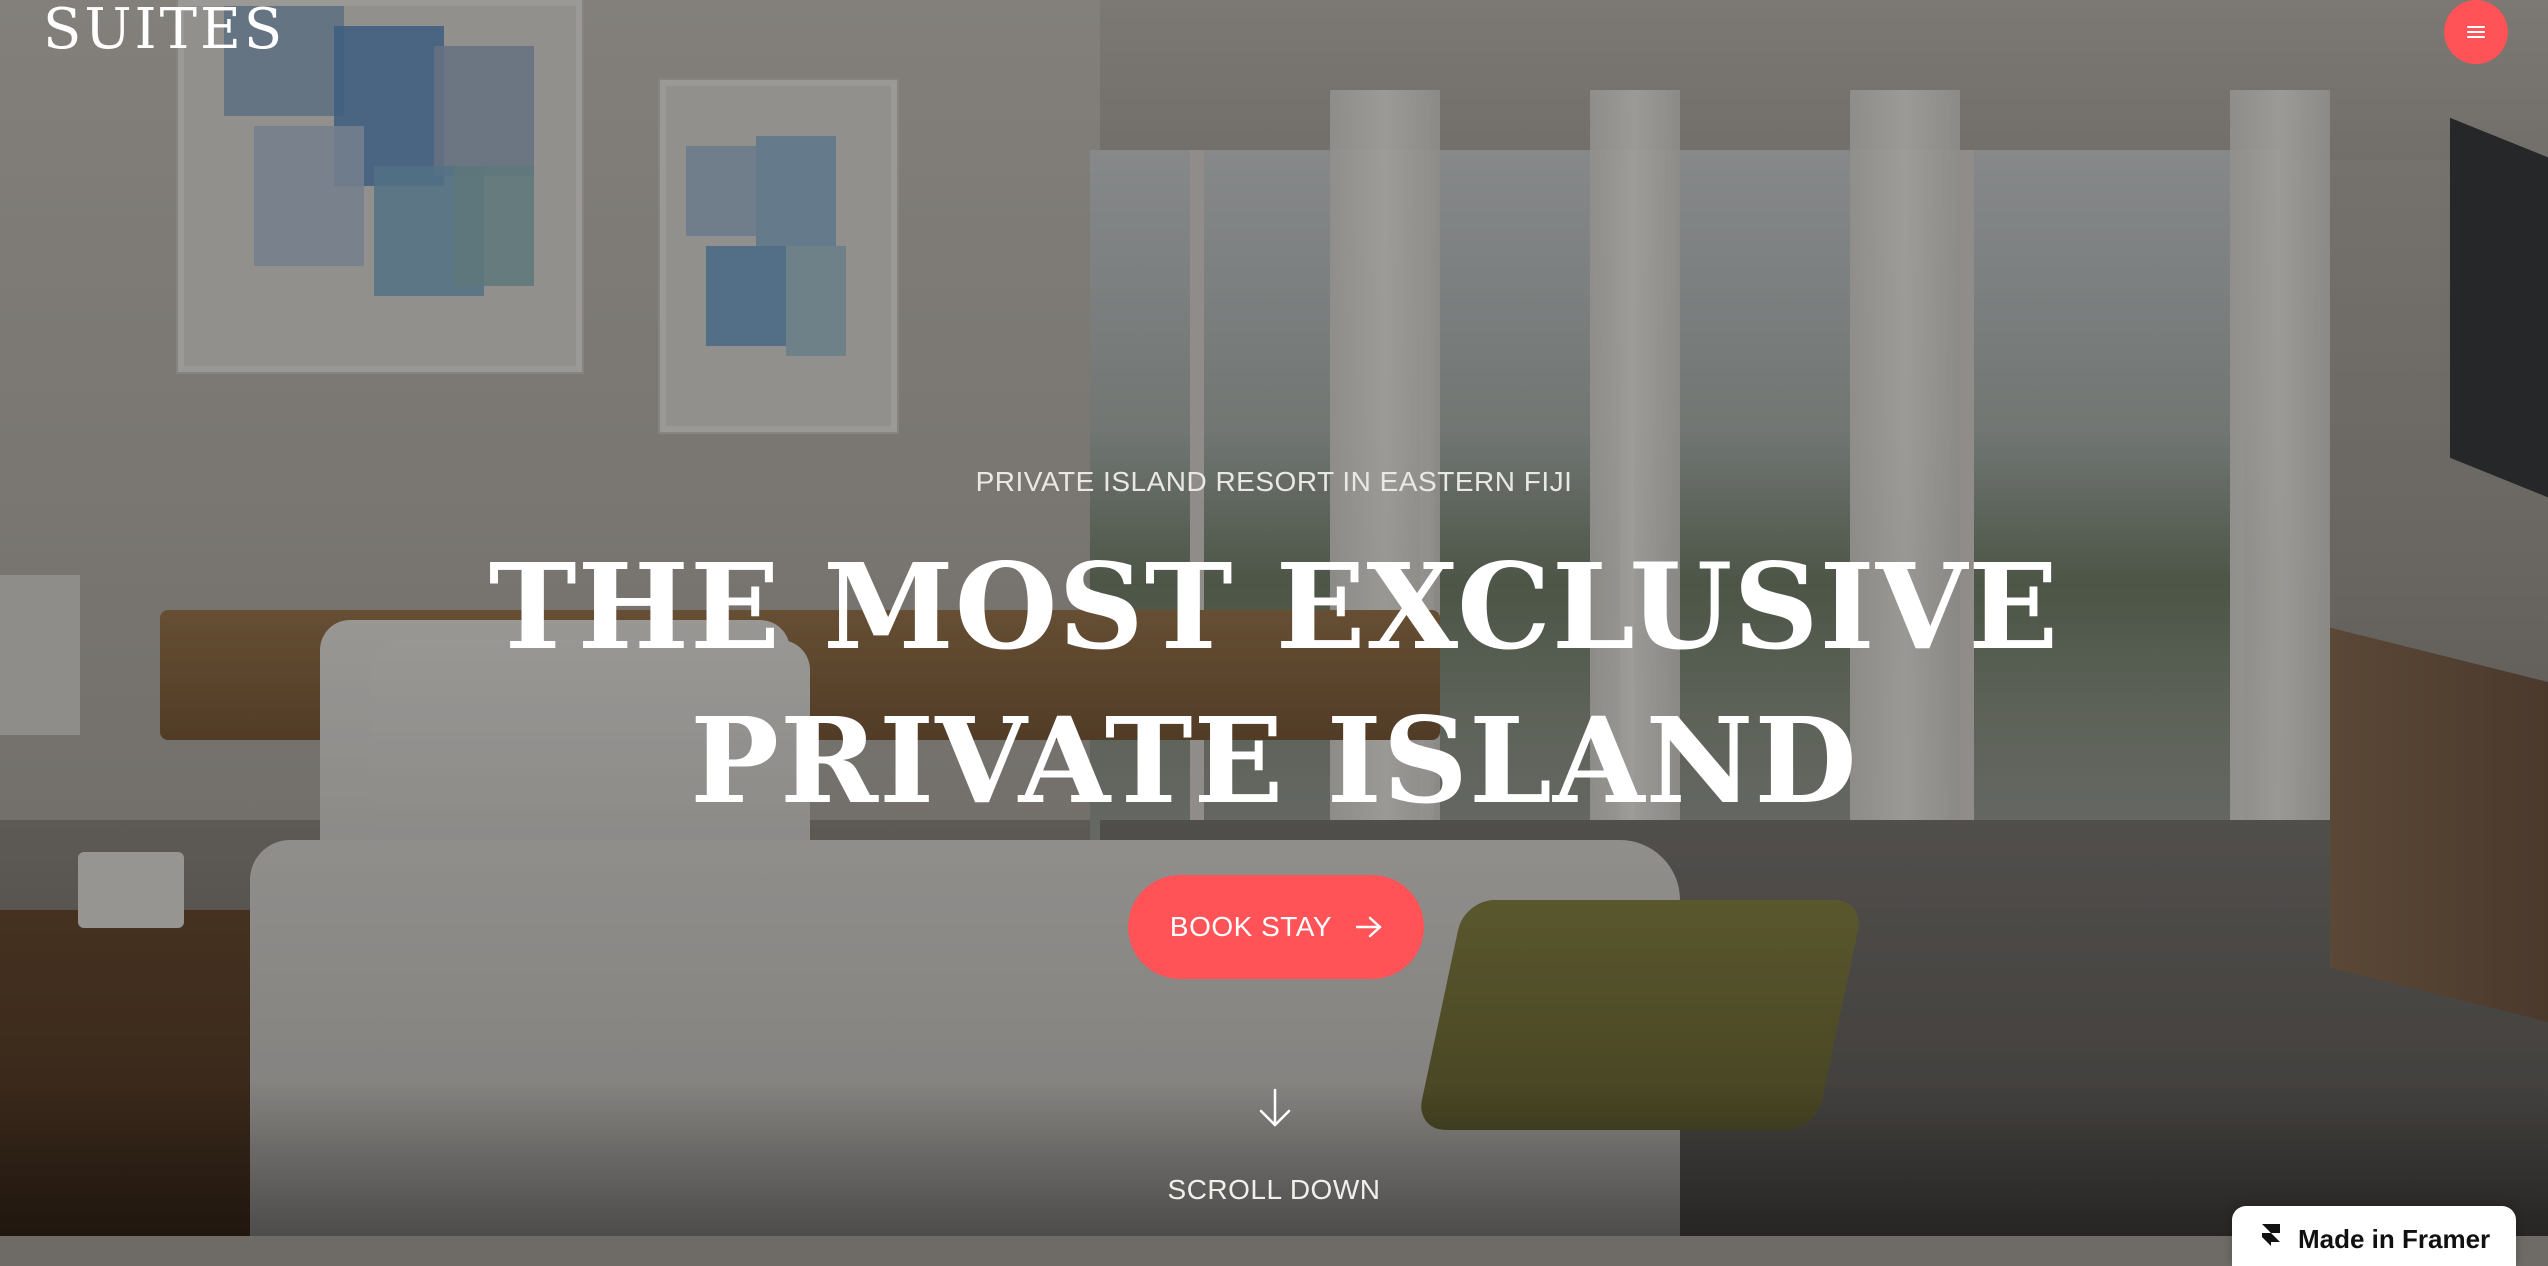  I want to click on headline-line-1: THE MOST EXCLUSIVE, so click(1274, 606).